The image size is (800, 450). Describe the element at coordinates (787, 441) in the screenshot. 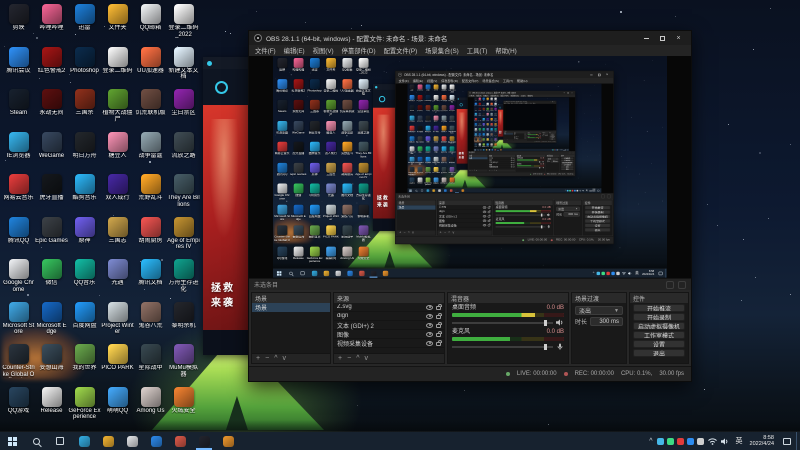

I see `action-center-button` at that location.